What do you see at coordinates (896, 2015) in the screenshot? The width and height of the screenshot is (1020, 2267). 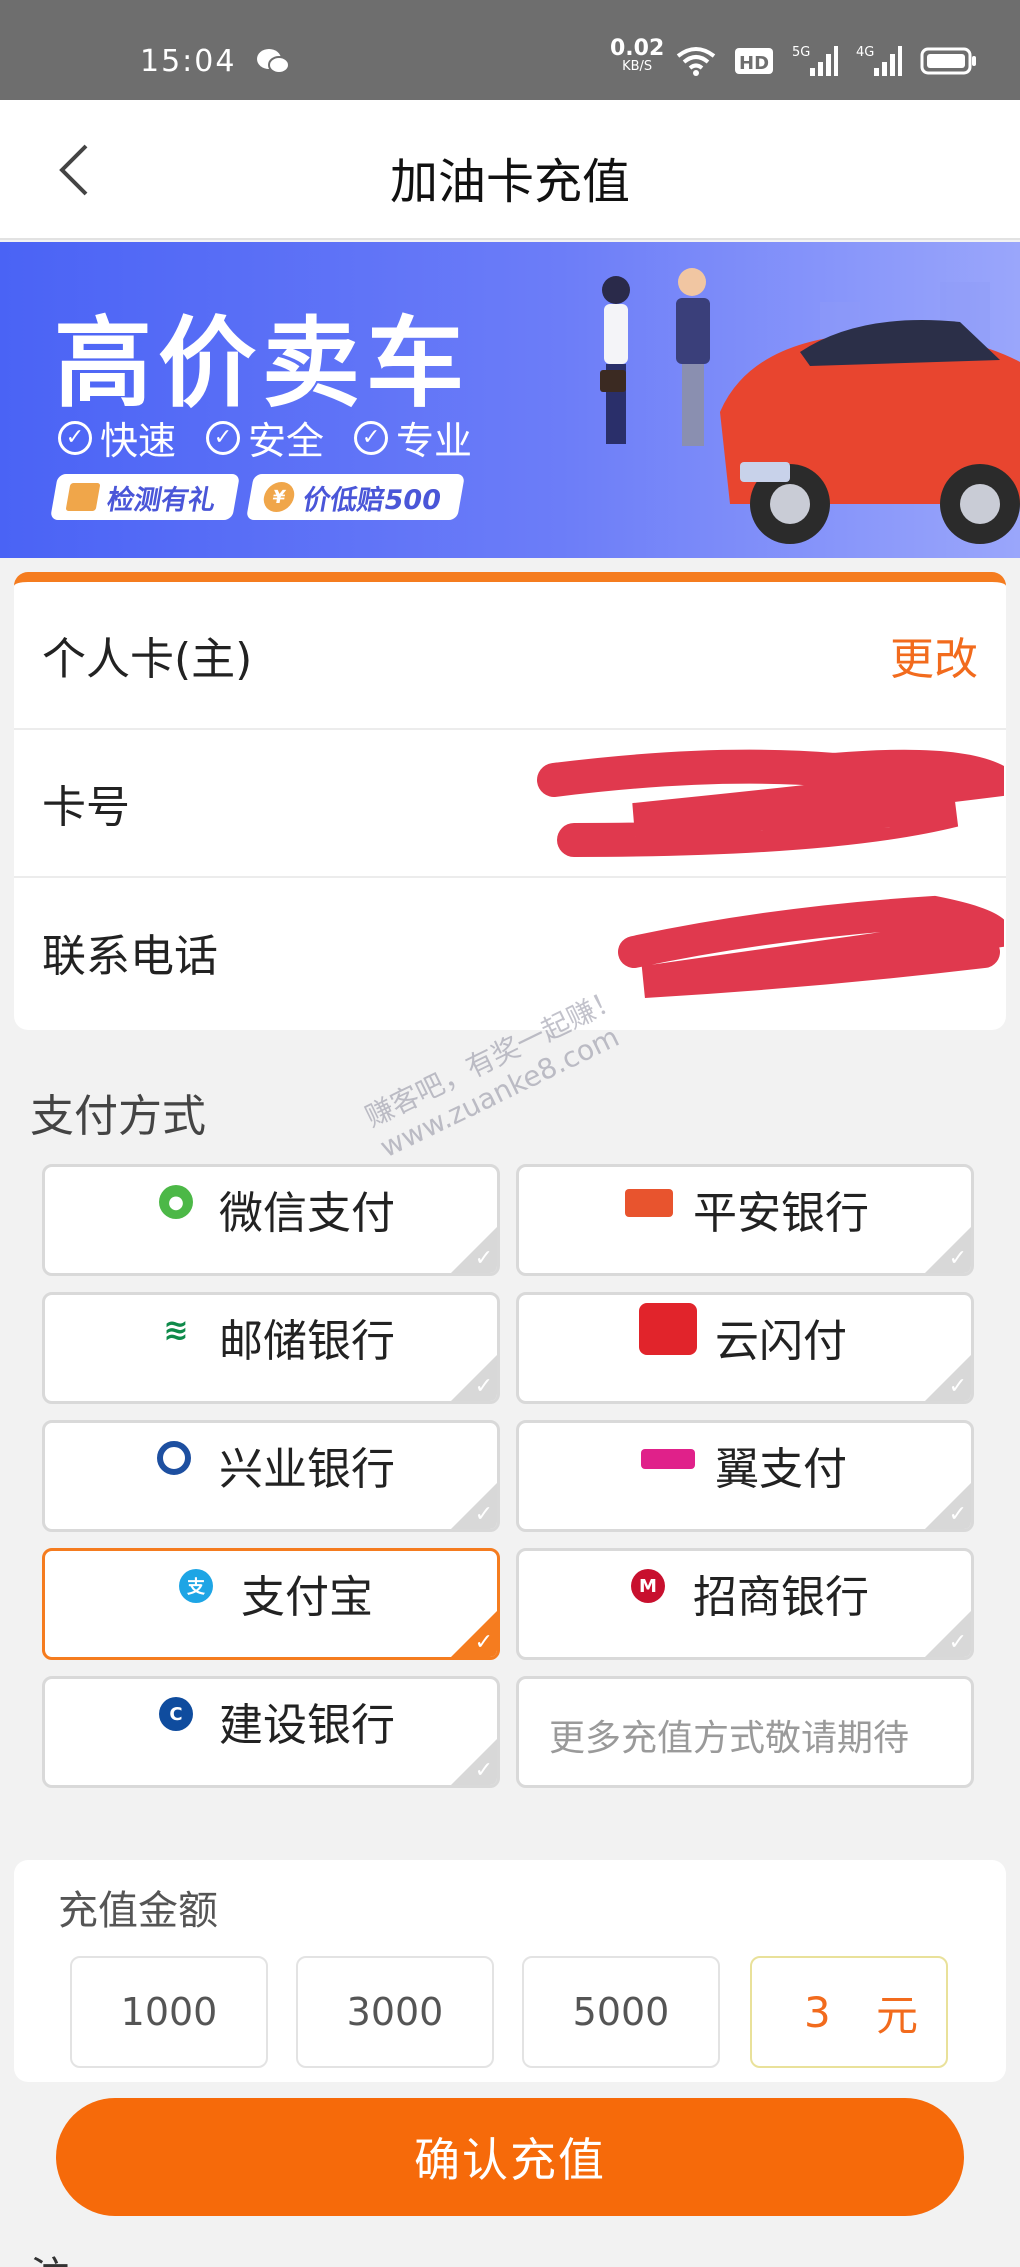 I see `custom-amount-unit: 元` at bounding box center [896, 2015].